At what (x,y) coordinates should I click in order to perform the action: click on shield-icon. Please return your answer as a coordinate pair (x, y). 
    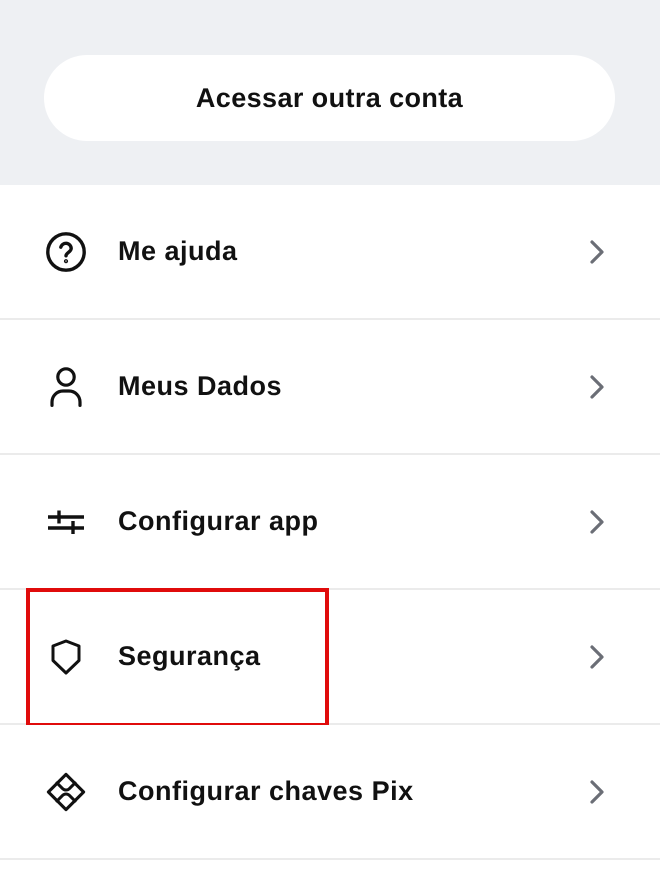
    Looking at the image, I should click on (66, 656).